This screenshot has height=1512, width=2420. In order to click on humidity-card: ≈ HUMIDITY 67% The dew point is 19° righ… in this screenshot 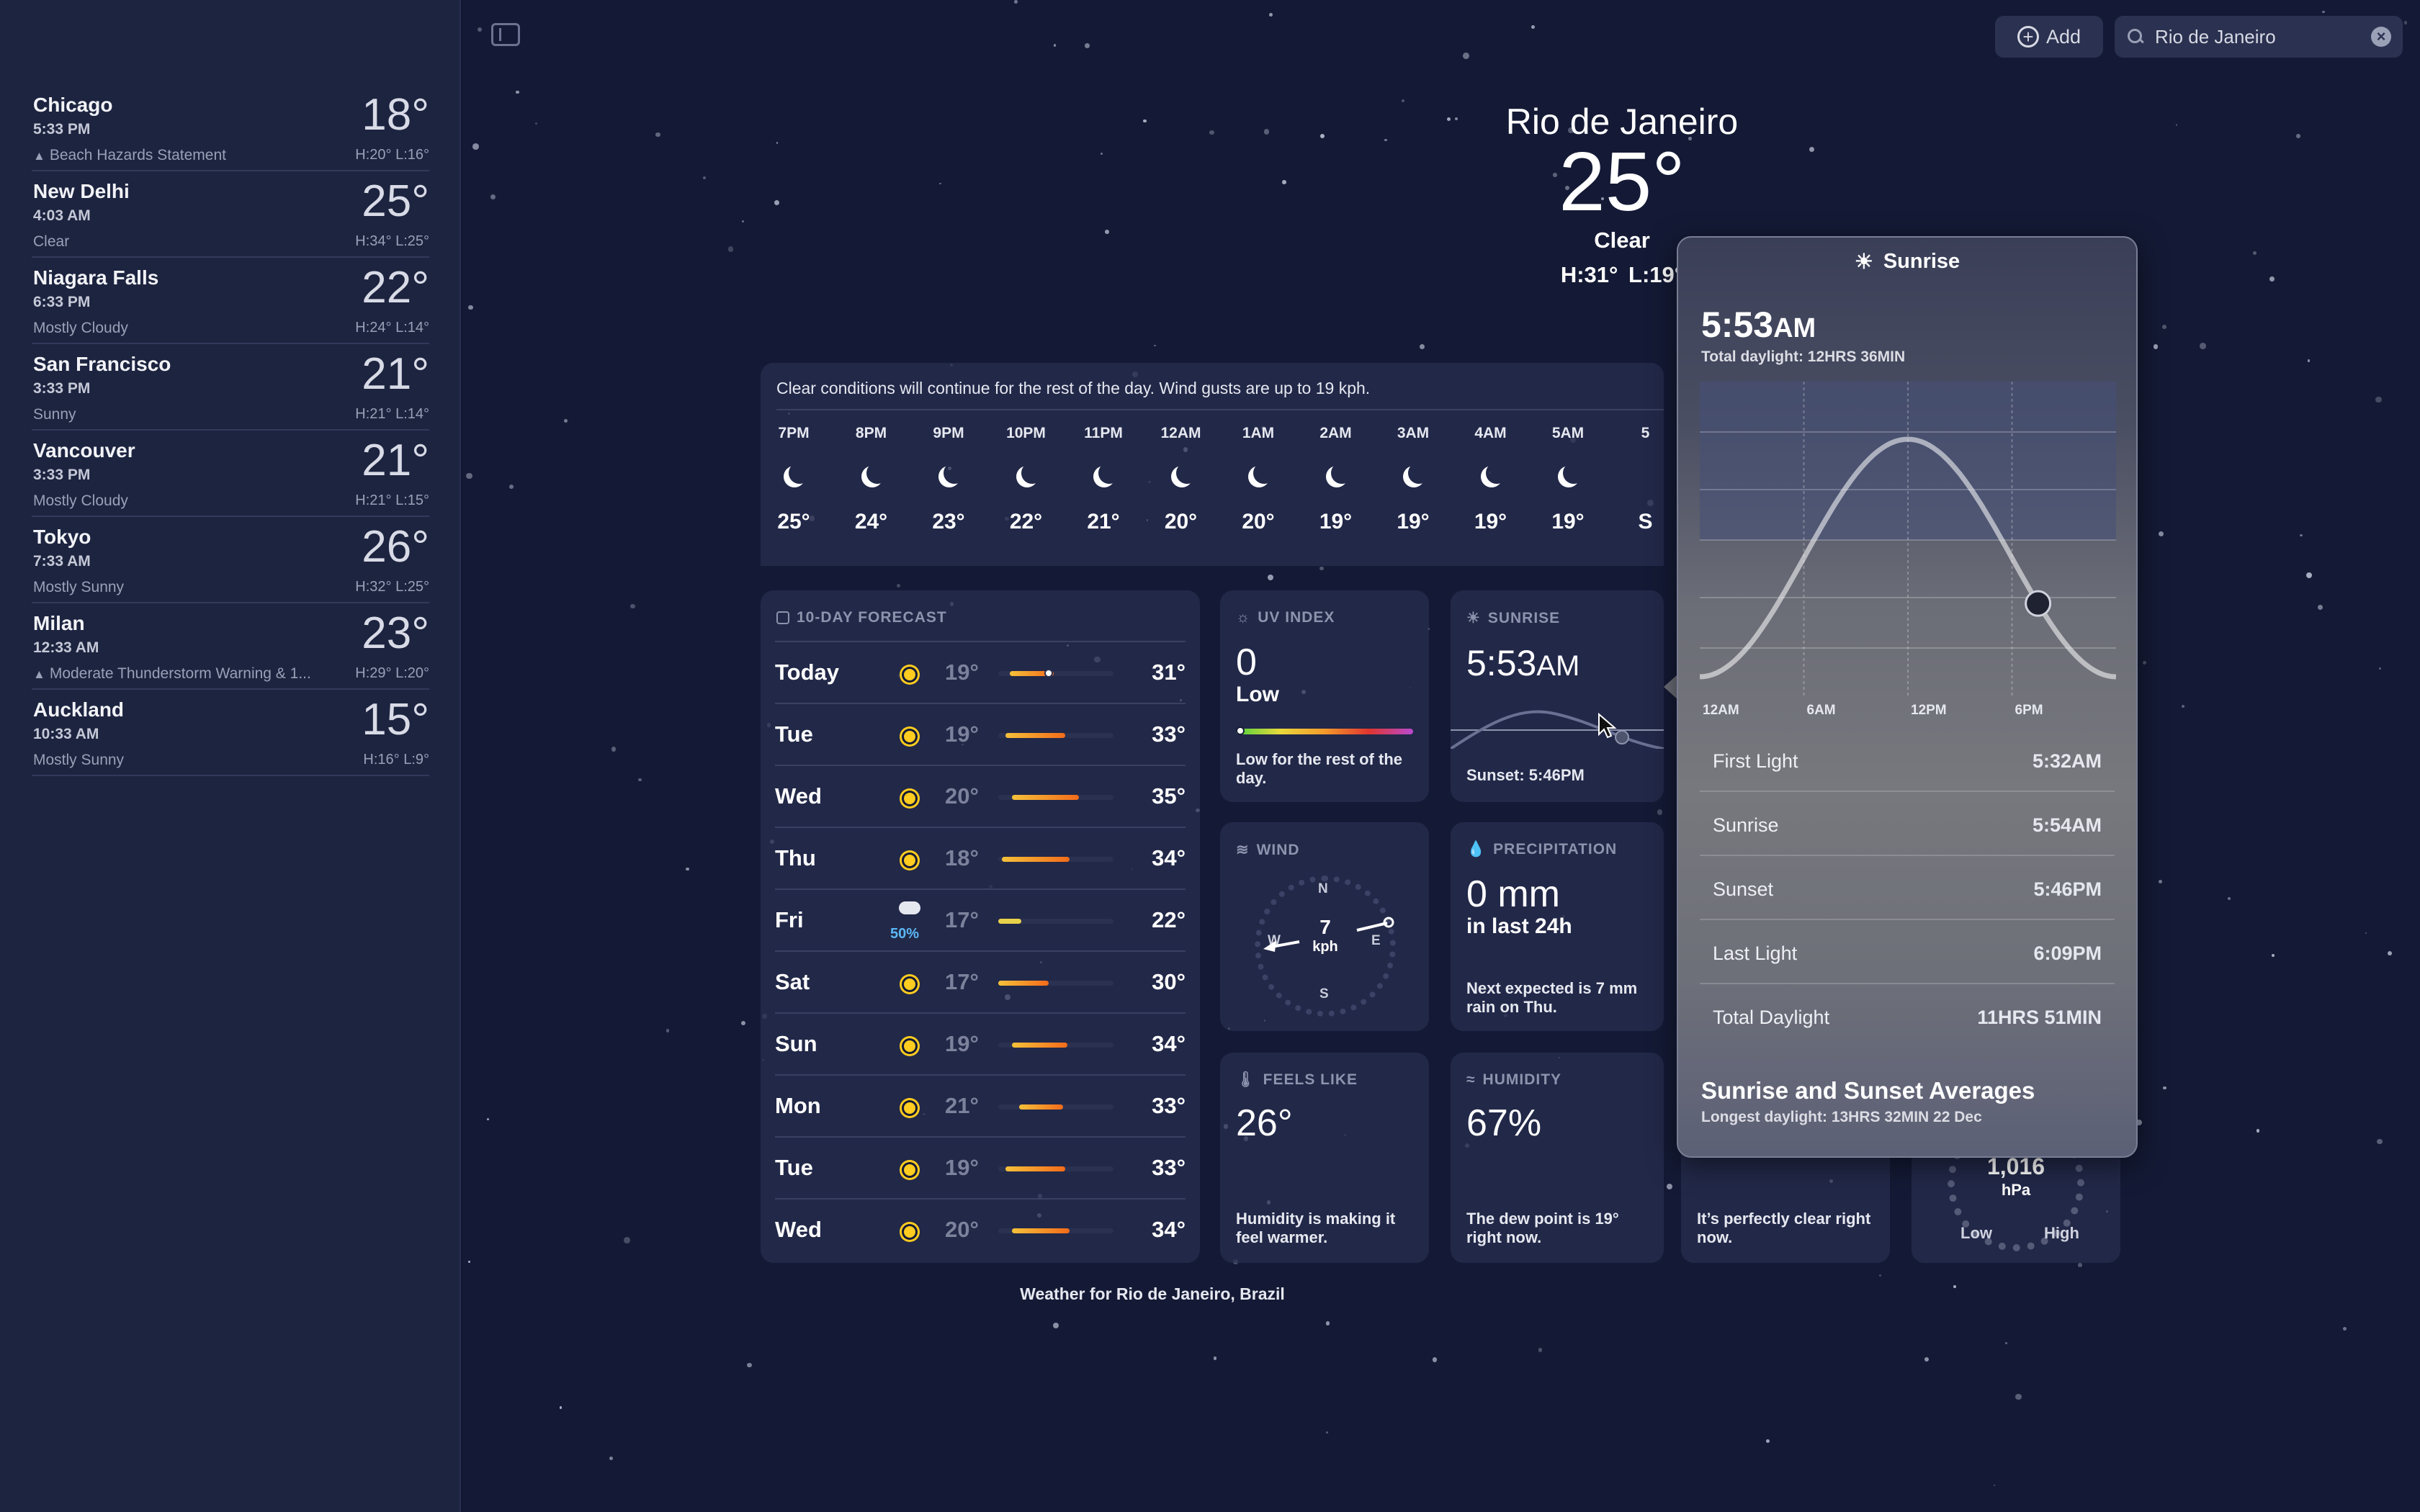, I will do `click(1557, 1158)`.